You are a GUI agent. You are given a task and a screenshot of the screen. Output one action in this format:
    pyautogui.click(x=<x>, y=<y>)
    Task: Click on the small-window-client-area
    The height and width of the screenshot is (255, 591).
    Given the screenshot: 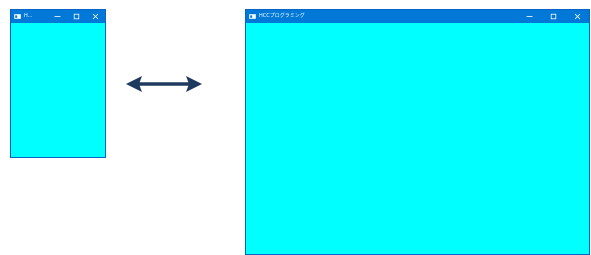 What is the action you would take?
    pyautogui.click(x=58, y=90)
    